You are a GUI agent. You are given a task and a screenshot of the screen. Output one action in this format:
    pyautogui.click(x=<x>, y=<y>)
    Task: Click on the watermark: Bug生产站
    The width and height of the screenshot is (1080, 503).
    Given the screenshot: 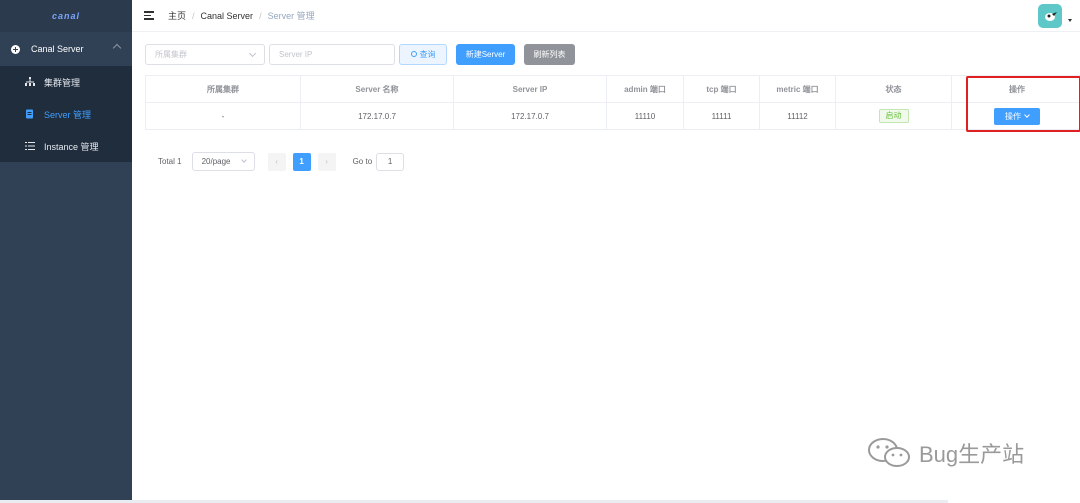 What is the action you would take?
    pyautogui.click(x=945, y=453)
    